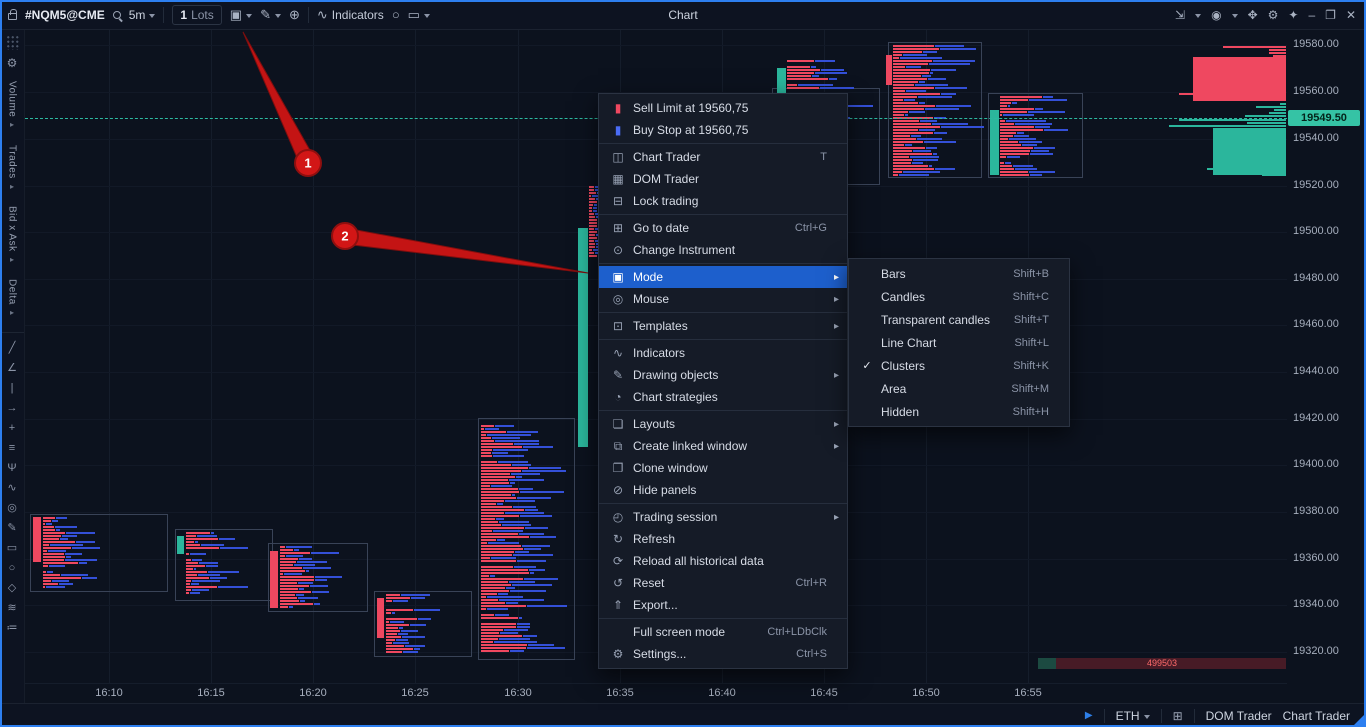 The image size is (1366, 727). I want to click on menu-item-change-instrument: ⊙ Change Instrument, so click(723, 250).